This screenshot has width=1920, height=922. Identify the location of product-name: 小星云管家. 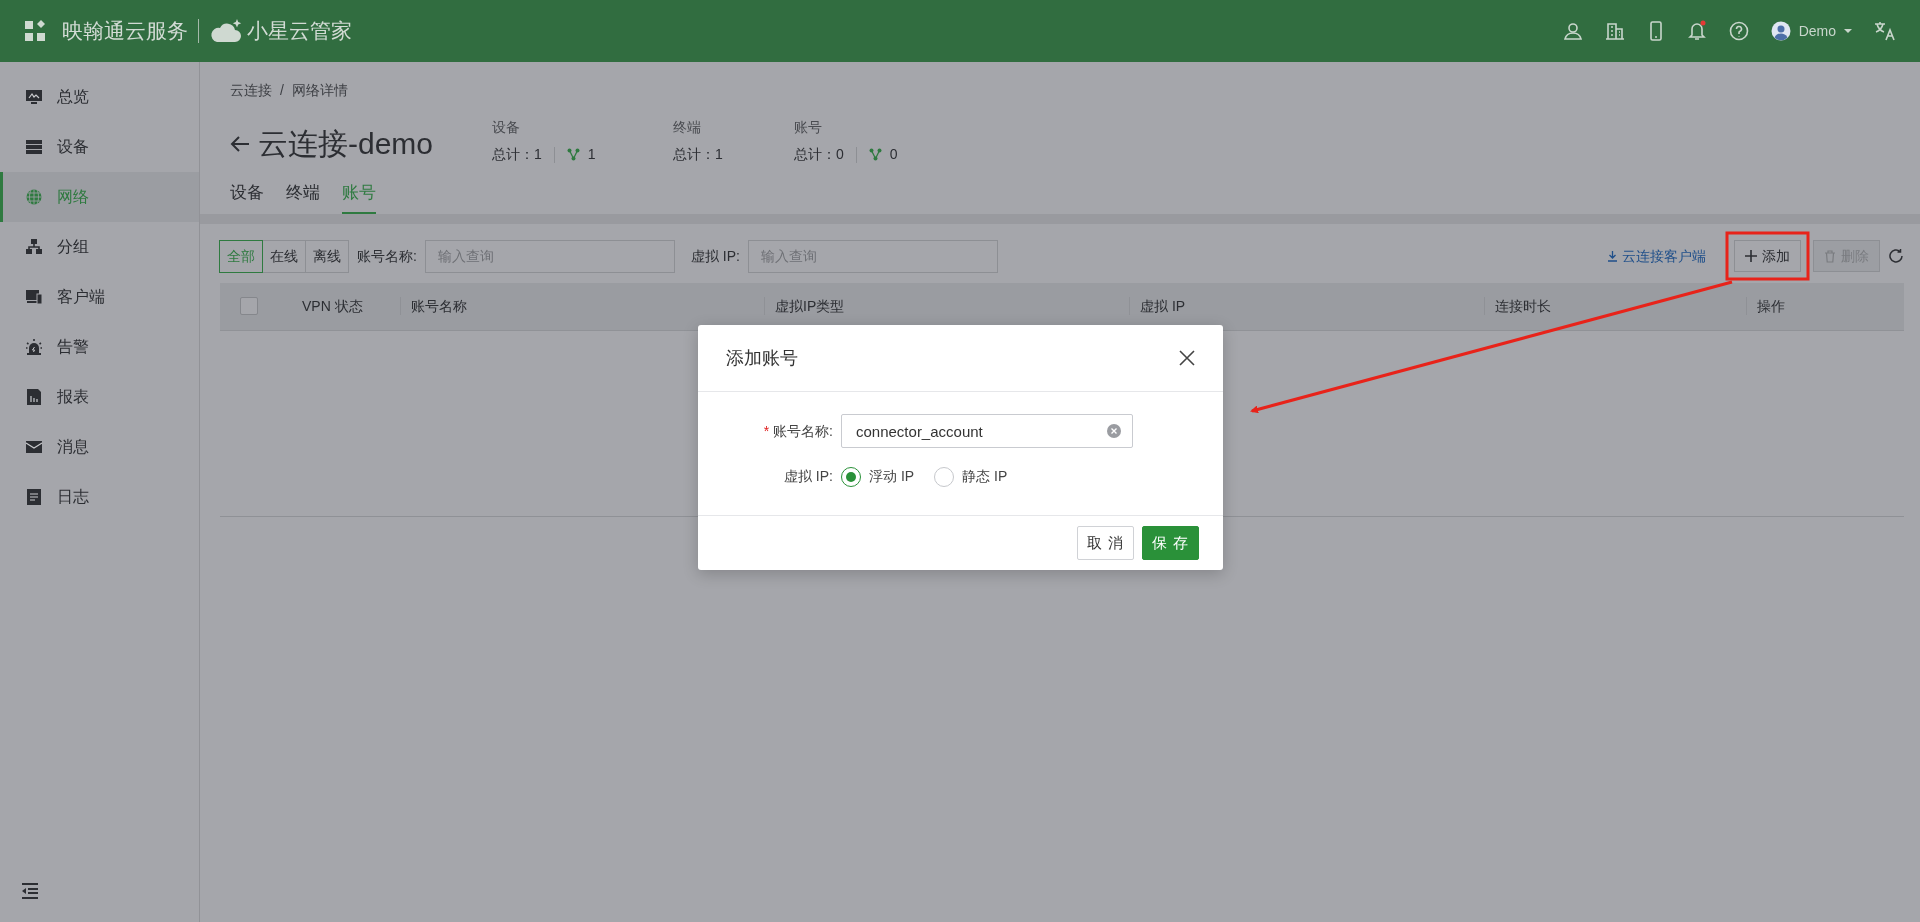
(299, 31).